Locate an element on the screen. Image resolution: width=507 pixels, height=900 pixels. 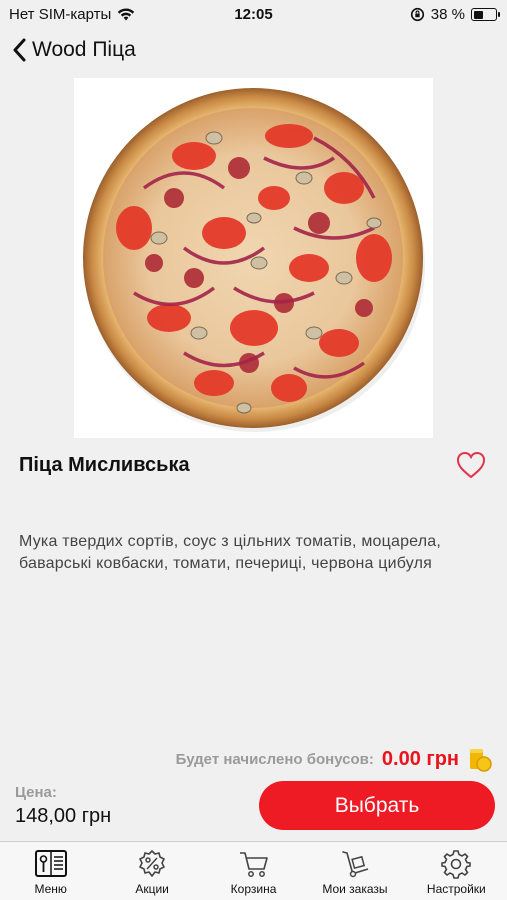
tab-promotions: Акции is located at coordinates (151, 871).